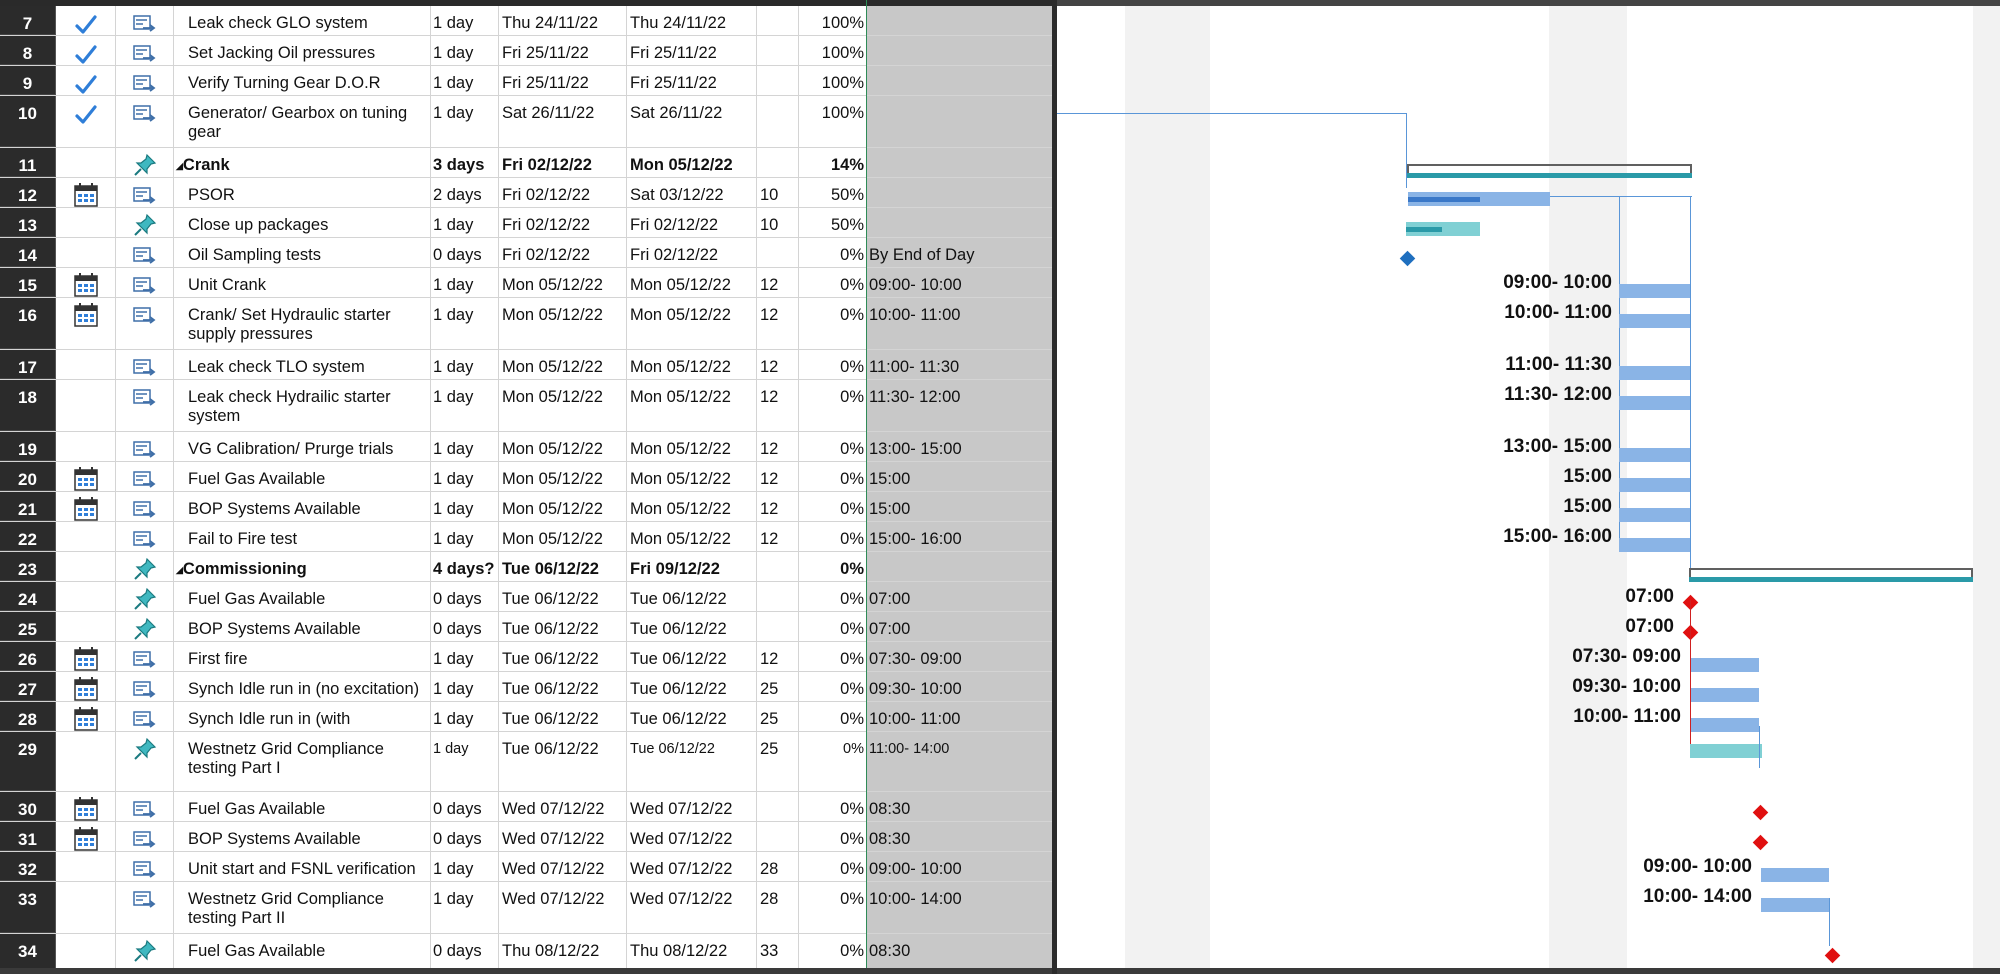 This screenshot has height=974, width=2000. I want to click on text-cell: 10:00- 14:00, so click(959, 907).